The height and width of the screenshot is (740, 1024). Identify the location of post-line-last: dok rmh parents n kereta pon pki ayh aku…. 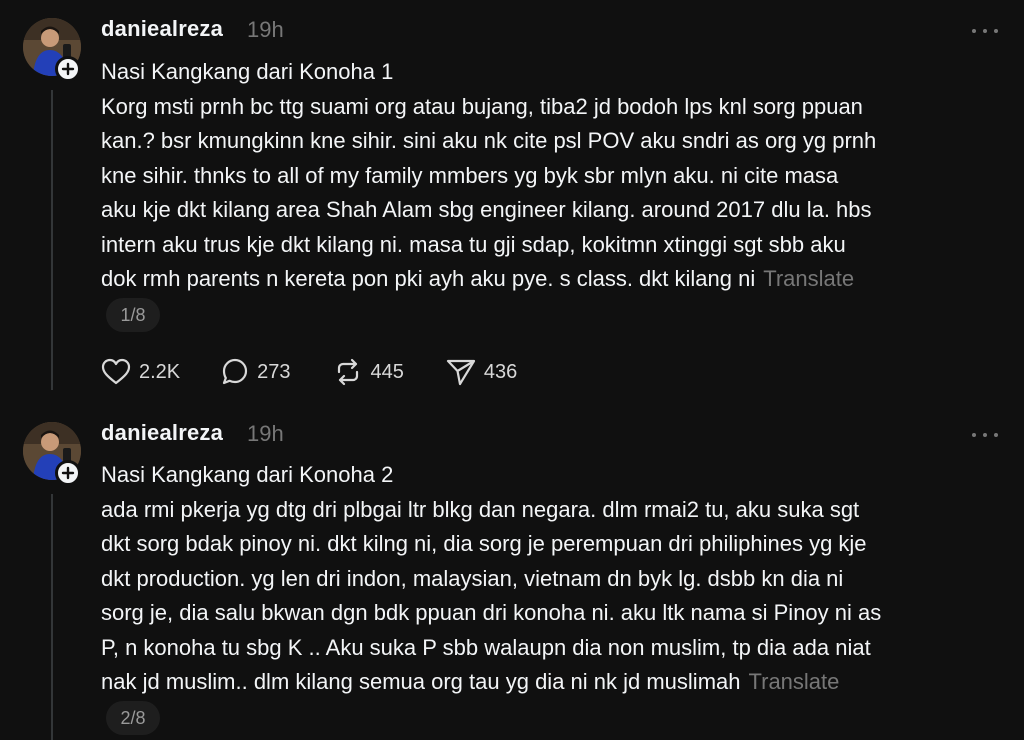
(551, 279).